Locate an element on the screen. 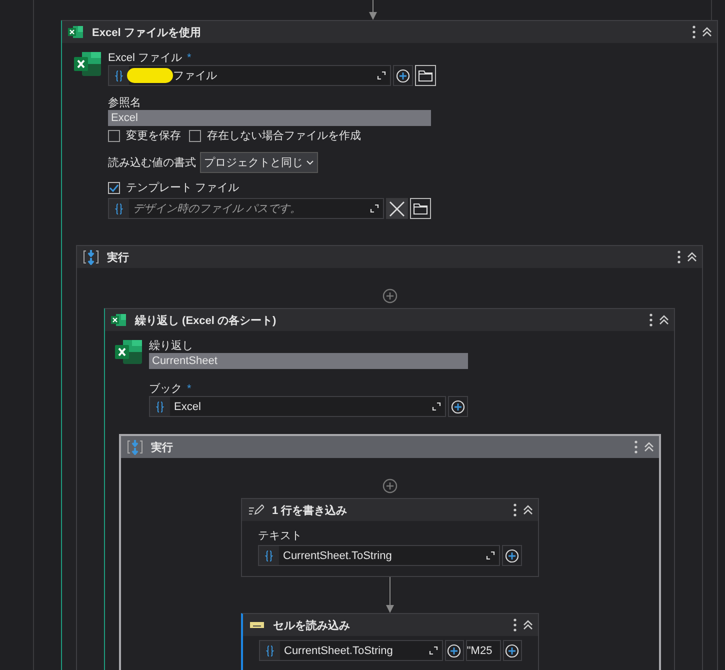 This screenshot has height=670, width=725. check-icon is located at coordinates (114, 188).